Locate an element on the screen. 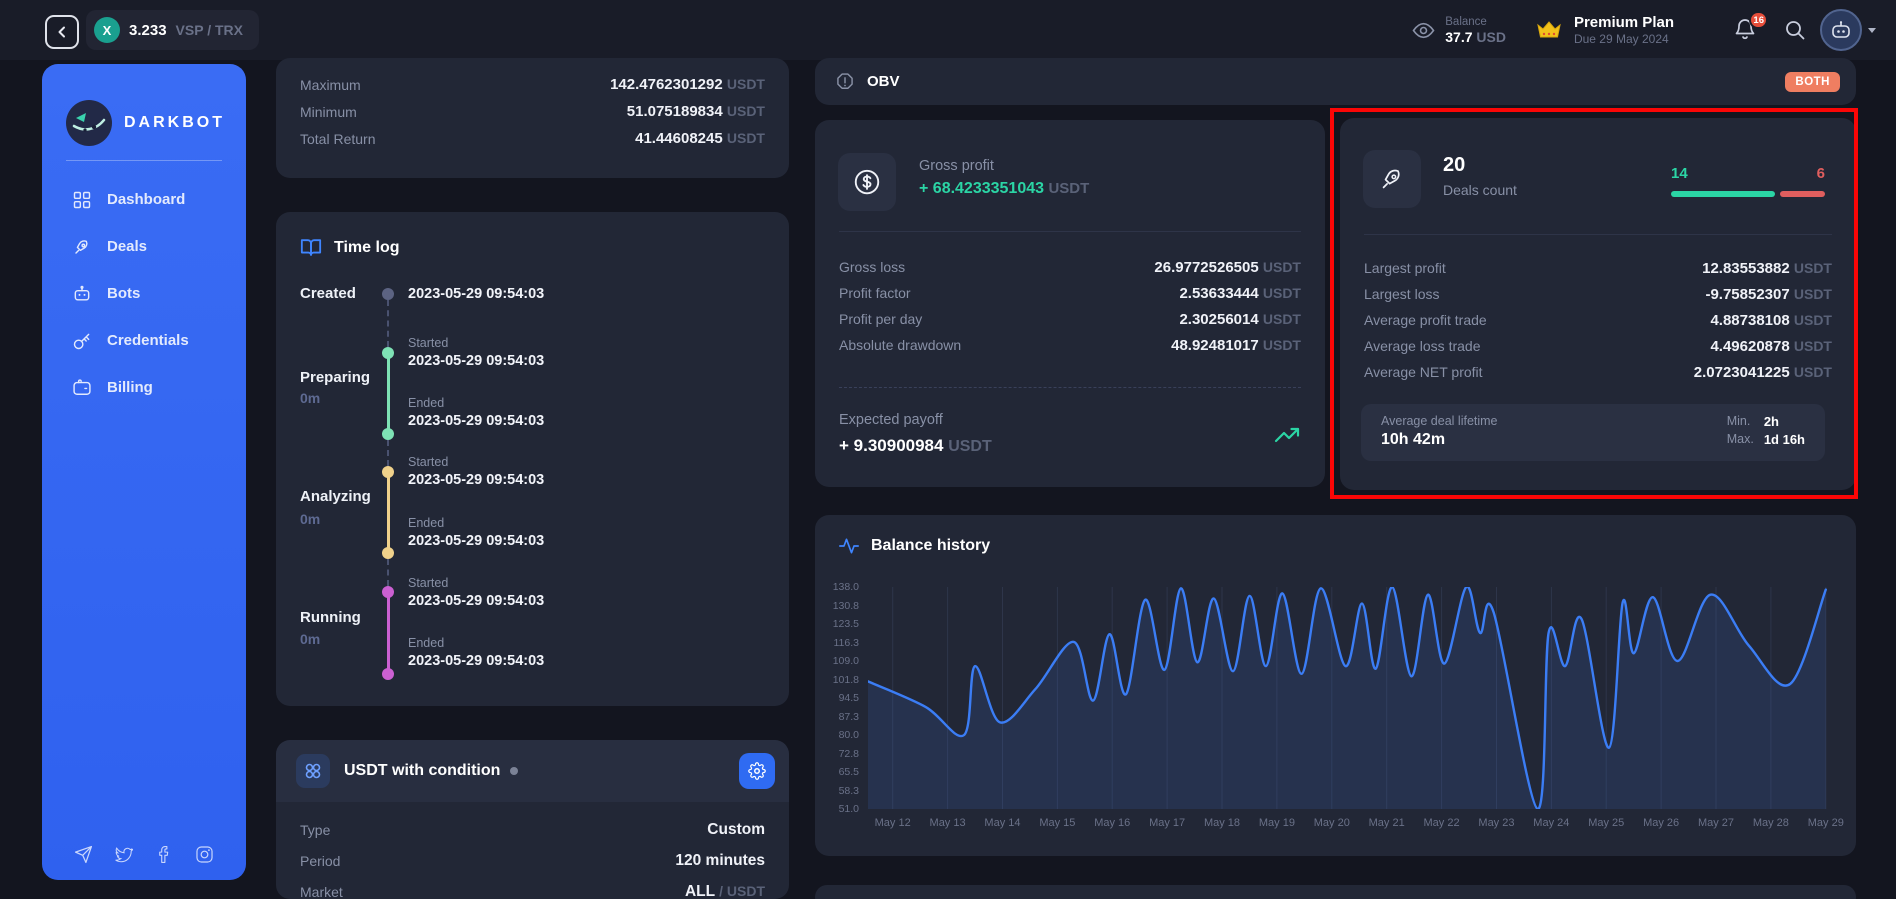 The image size is (1896, 899). facebook-icon is located at coordinates (164, 854).